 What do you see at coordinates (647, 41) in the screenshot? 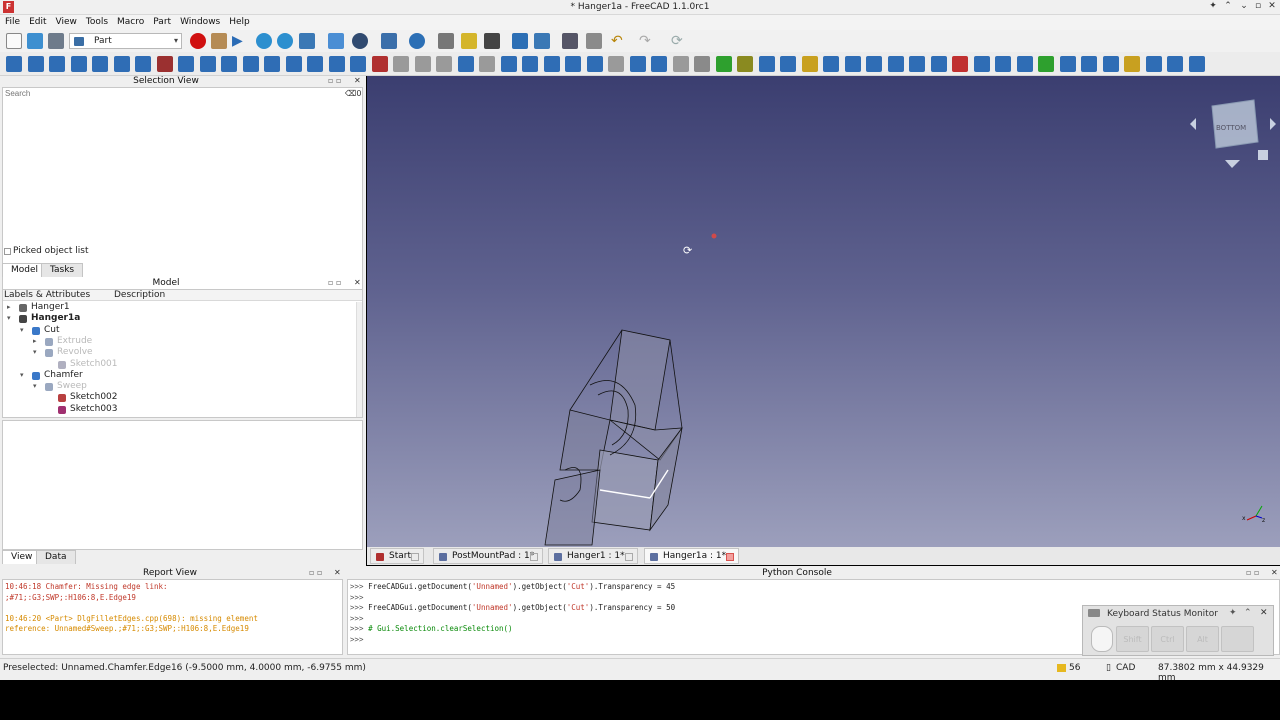
I see `redo-icon: ↷` at bounding box center [647, 41].